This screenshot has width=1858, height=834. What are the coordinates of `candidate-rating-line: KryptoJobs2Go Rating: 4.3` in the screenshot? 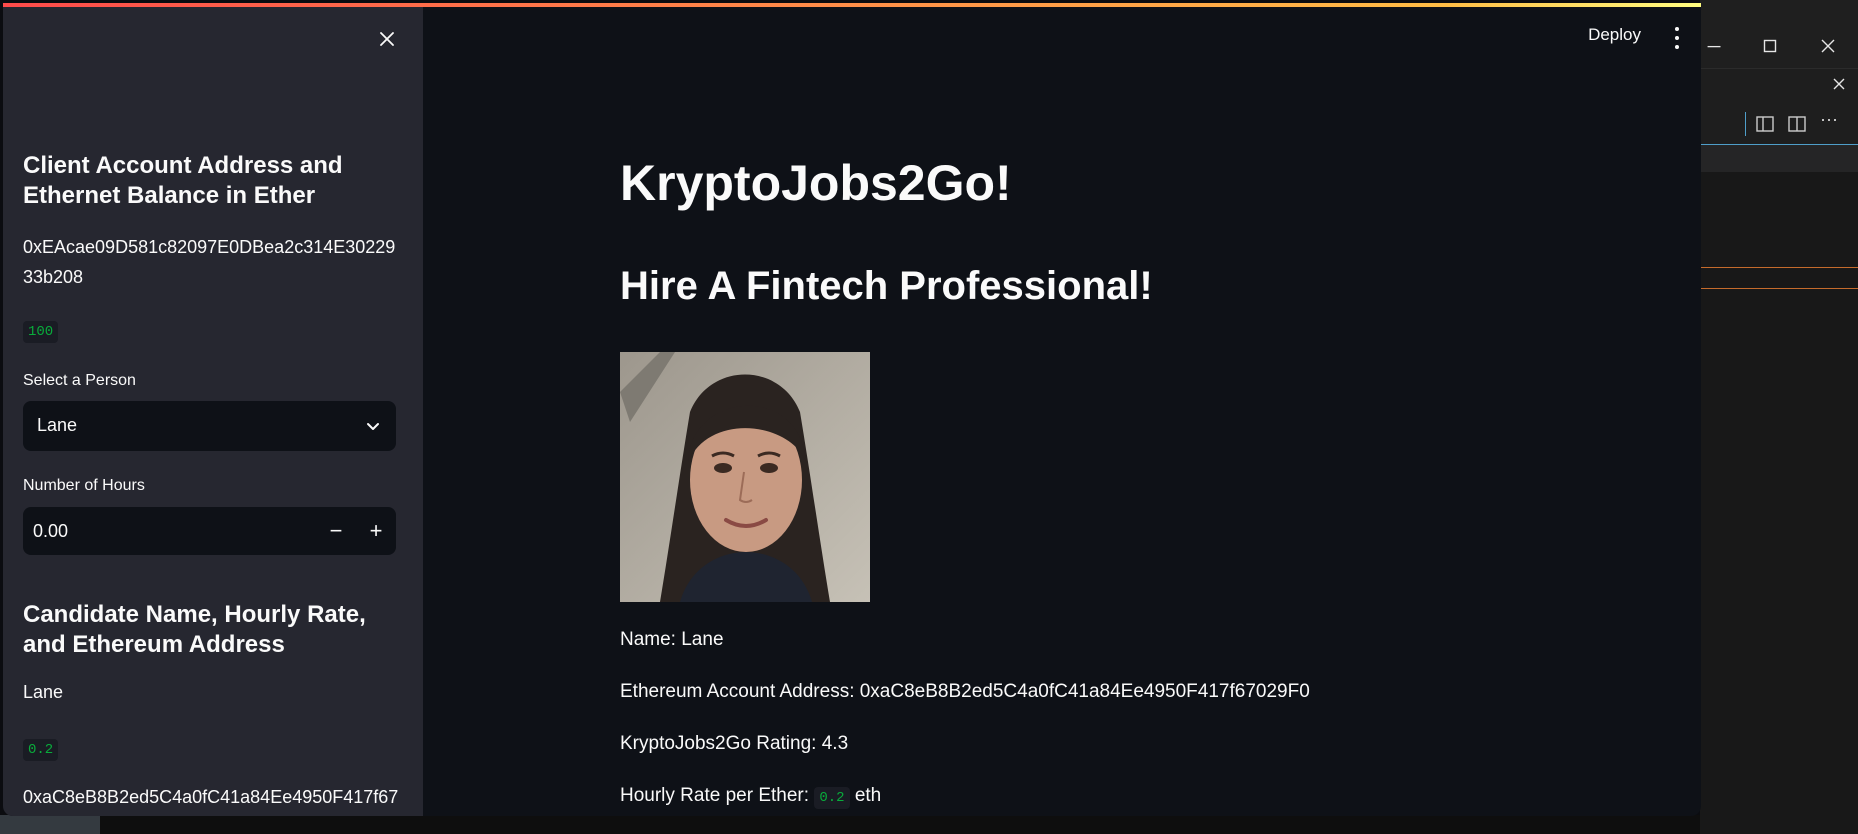 It's located at (734, 743).